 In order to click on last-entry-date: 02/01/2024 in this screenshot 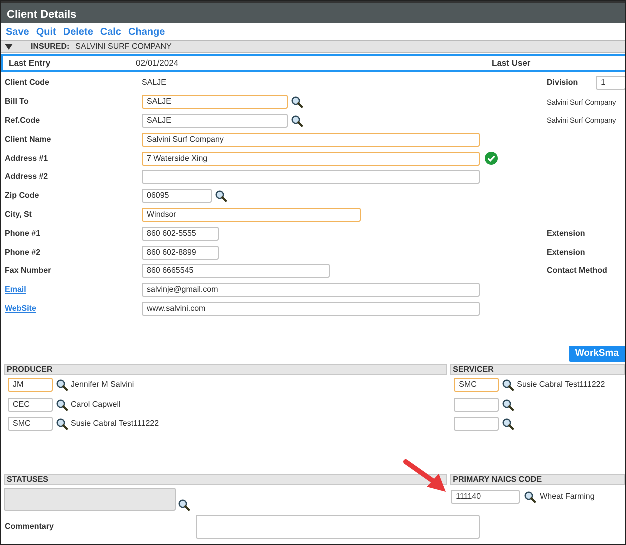, I will do `click(158, 63)`.